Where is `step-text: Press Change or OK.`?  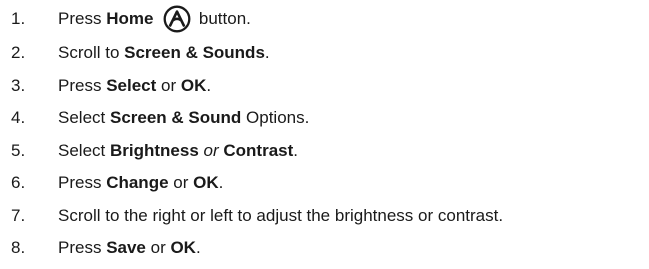
step-text: Press Change or OK. is located at coordinates (140, 183).